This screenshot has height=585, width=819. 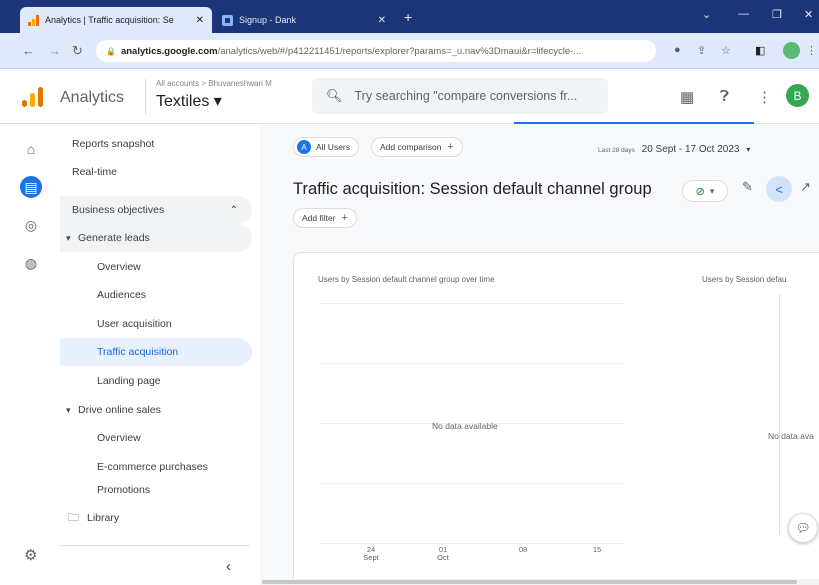 What do you see at coordinates (597, 549) in the screenshot?
I see `x-tick-label: 15` at bounding box center [597, 549].